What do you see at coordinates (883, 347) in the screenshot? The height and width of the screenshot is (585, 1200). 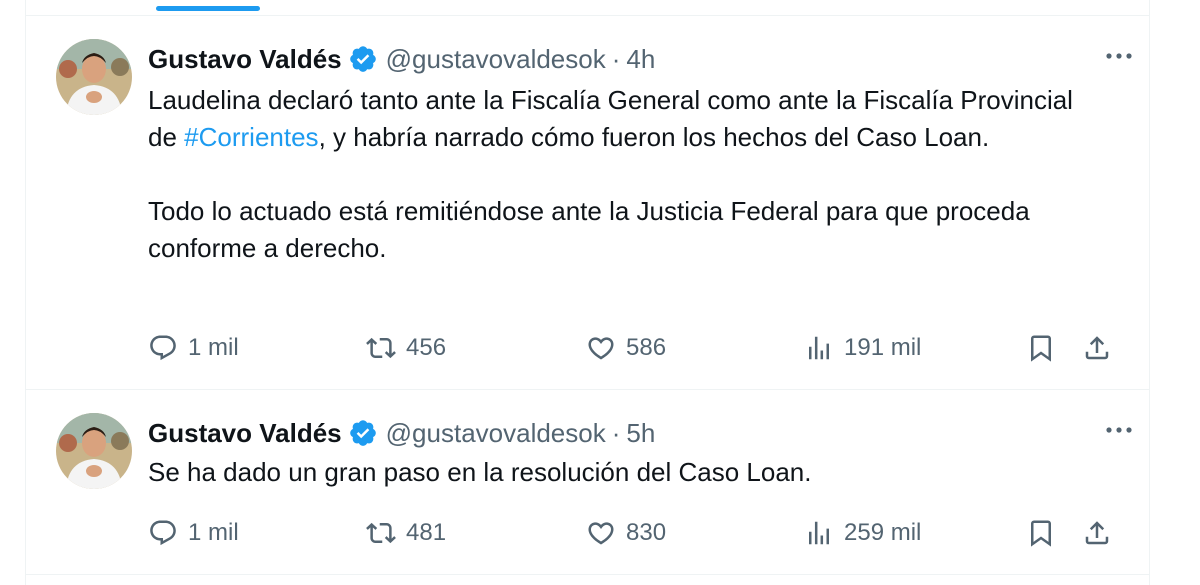 I see `views-count: 191 mil` at bounding box center [883, 347].